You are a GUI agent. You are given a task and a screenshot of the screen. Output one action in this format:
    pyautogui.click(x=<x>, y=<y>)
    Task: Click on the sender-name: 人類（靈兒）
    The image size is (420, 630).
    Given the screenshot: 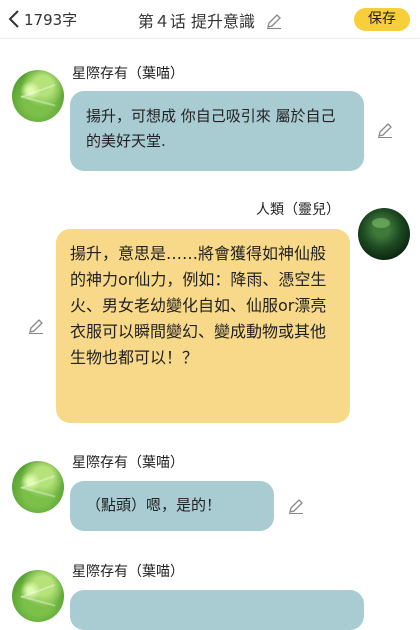 What is the action you would take?
    pyautogui.click(x=298, y=210)
    